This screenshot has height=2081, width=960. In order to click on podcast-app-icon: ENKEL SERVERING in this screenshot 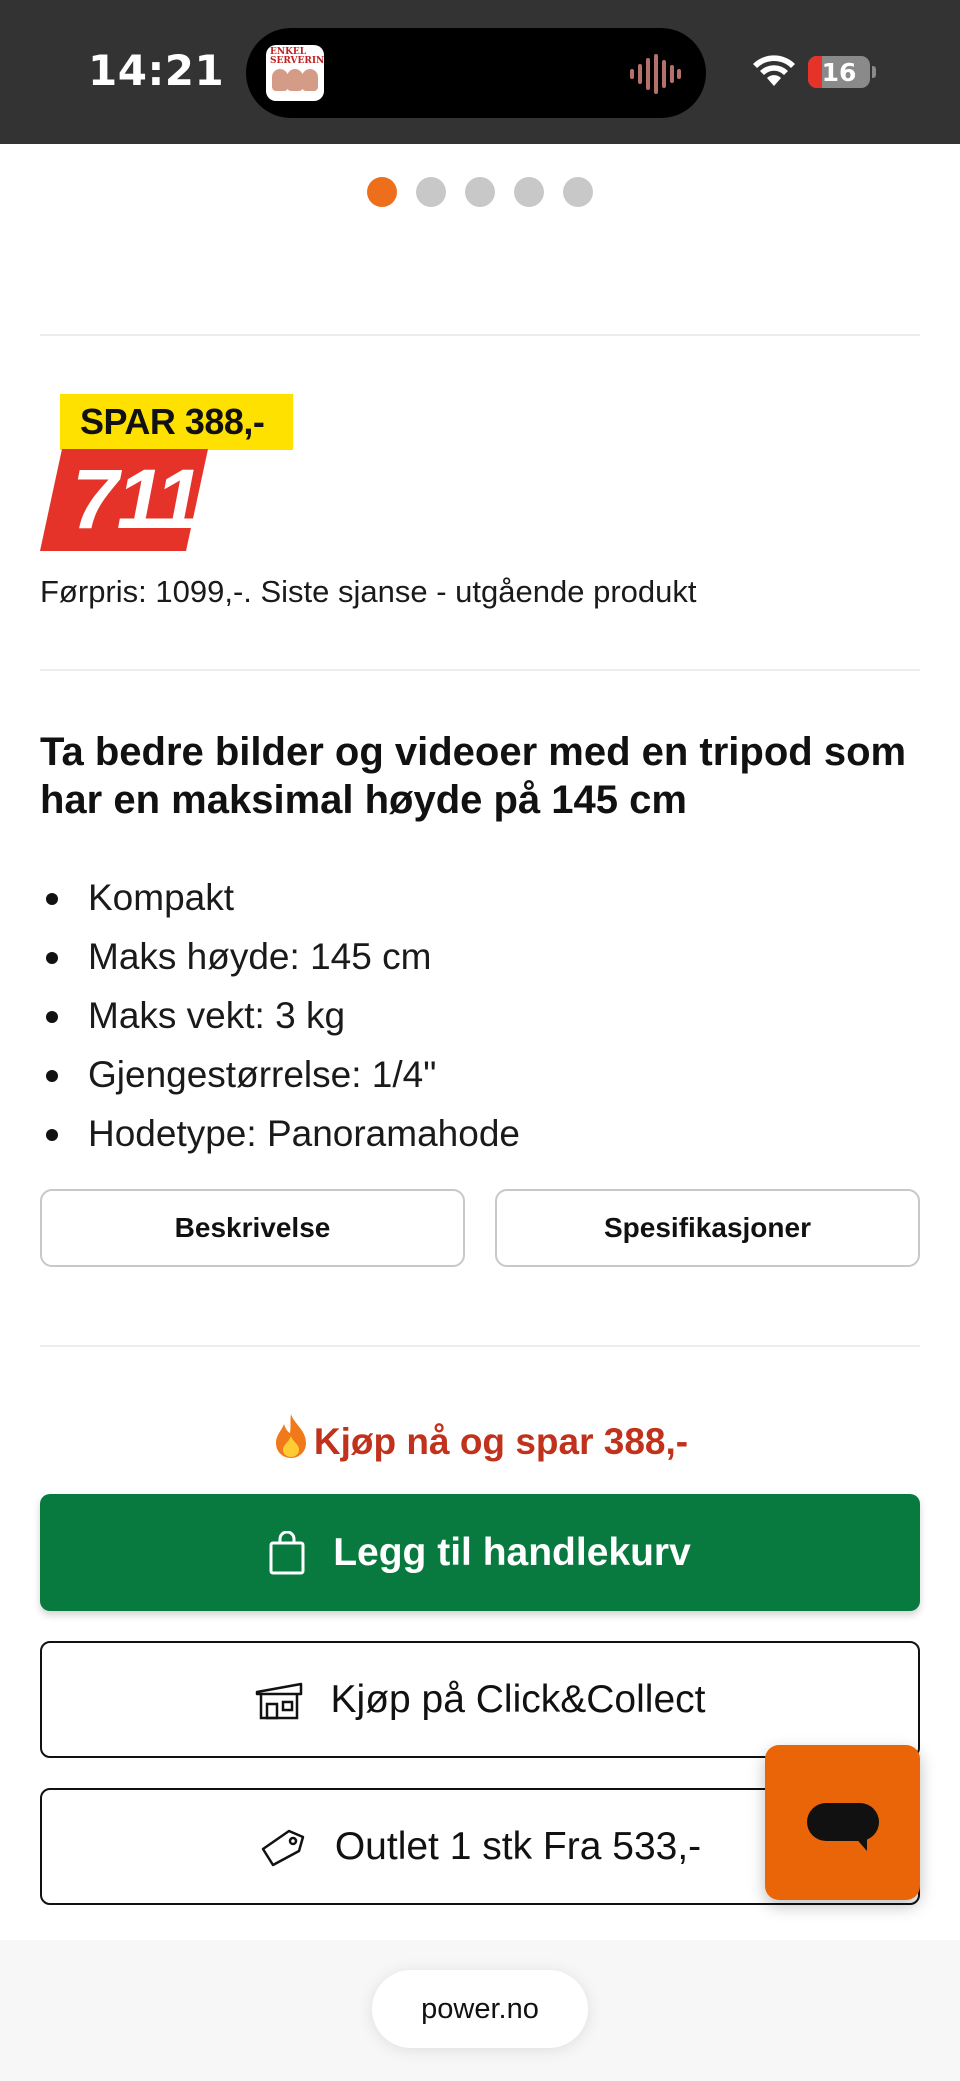, I will do `click(295, 73)`.